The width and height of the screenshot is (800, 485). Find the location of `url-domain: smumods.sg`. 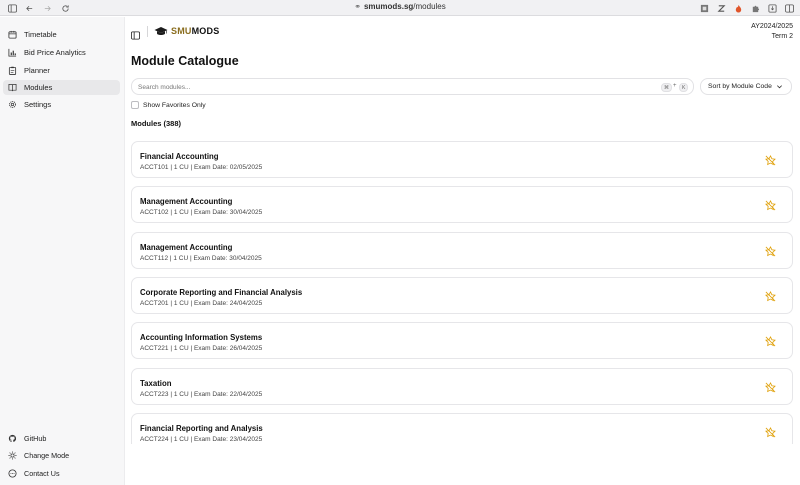

url-domain: smumods.sg is located at coordinates (388, 6).